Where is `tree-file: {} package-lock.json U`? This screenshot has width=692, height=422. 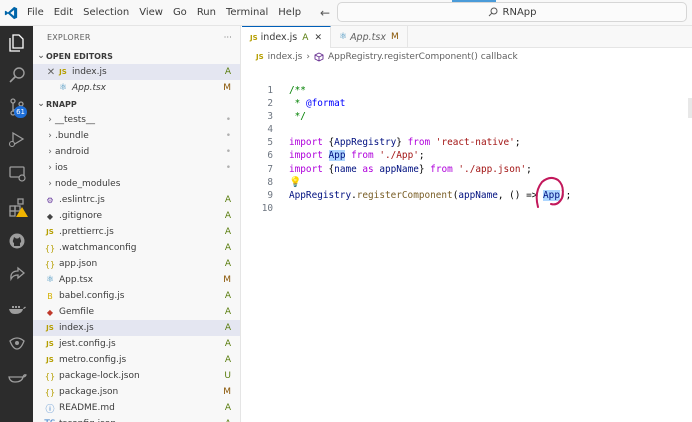
tree-file: {} package-lock.json U is located at coordinates (136, 376).